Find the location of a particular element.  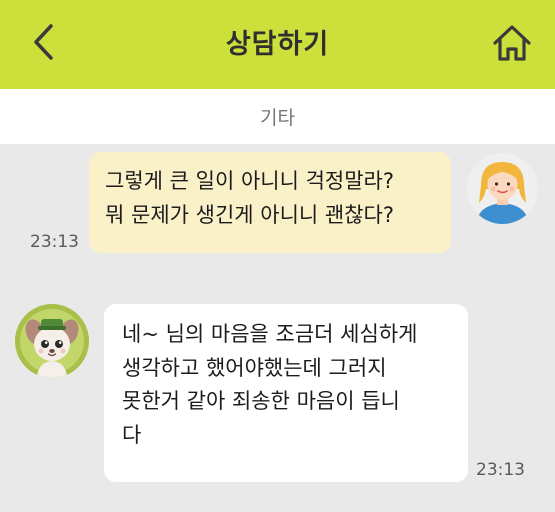

home-icon is located at coordinates (512, 43).